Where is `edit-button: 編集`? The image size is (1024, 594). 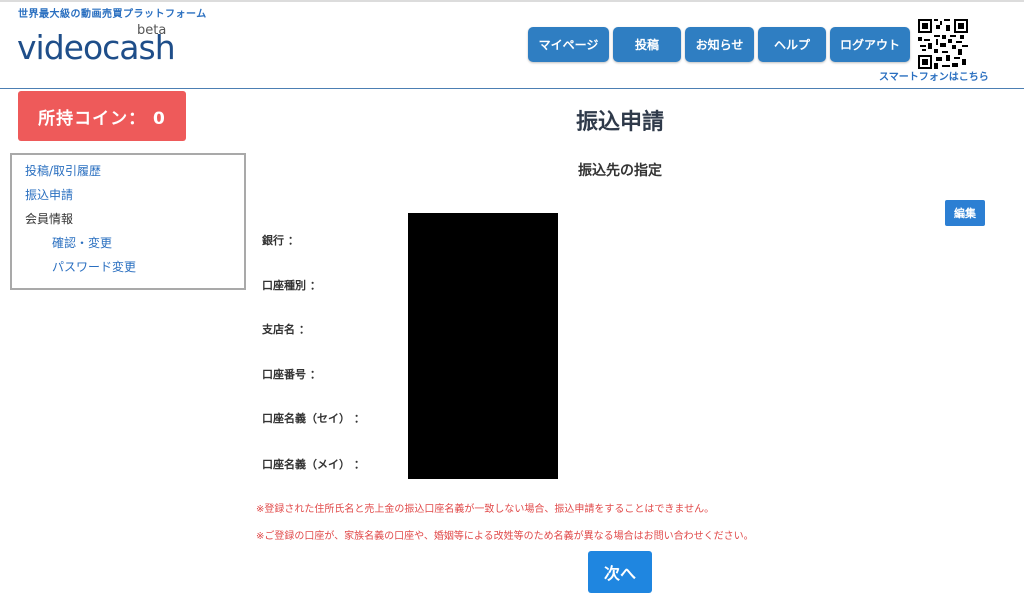
edit-button: 編集 is located at coordinates (965, 213).